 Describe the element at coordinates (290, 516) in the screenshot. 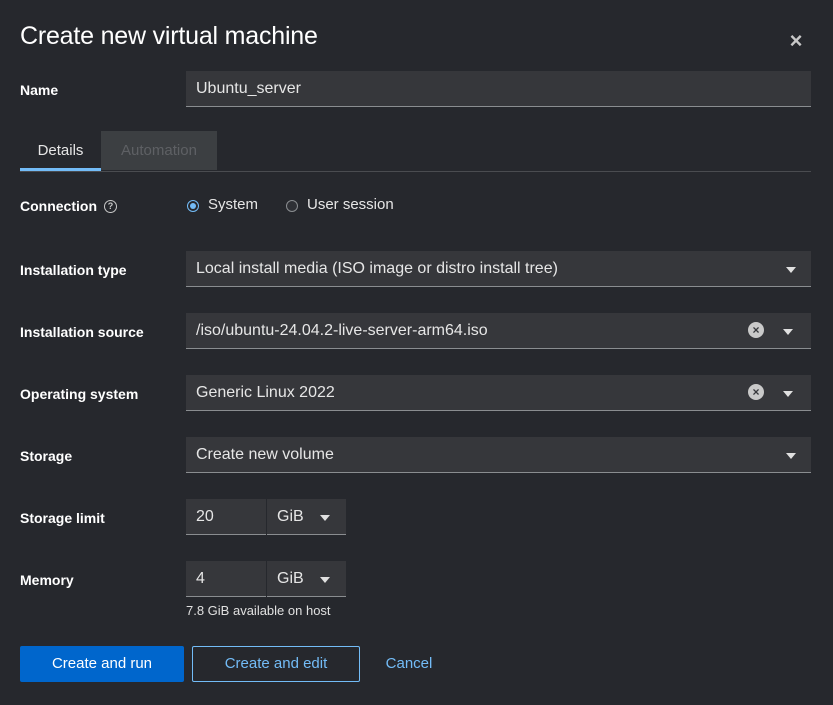

I see `storage-limit-unit: GiB` at that location.